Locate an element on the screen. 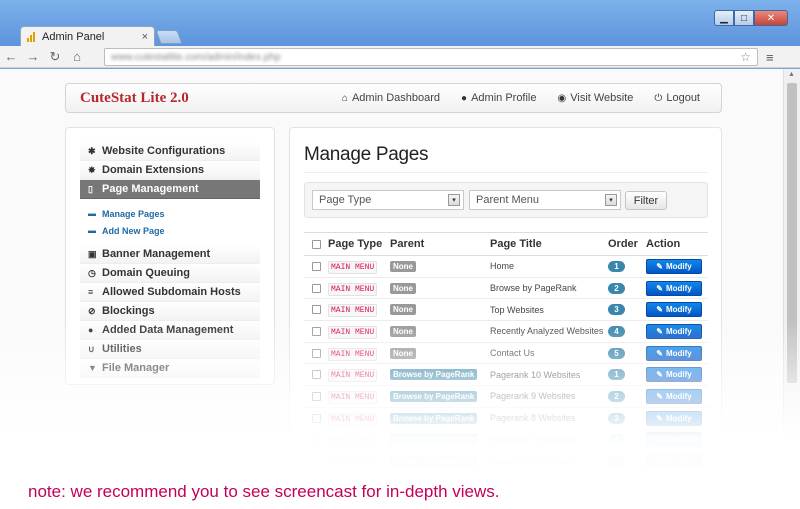 The image size is (800, 509). nav-visit-website: ◉ Visit Website is located at coordinates (596, 98).